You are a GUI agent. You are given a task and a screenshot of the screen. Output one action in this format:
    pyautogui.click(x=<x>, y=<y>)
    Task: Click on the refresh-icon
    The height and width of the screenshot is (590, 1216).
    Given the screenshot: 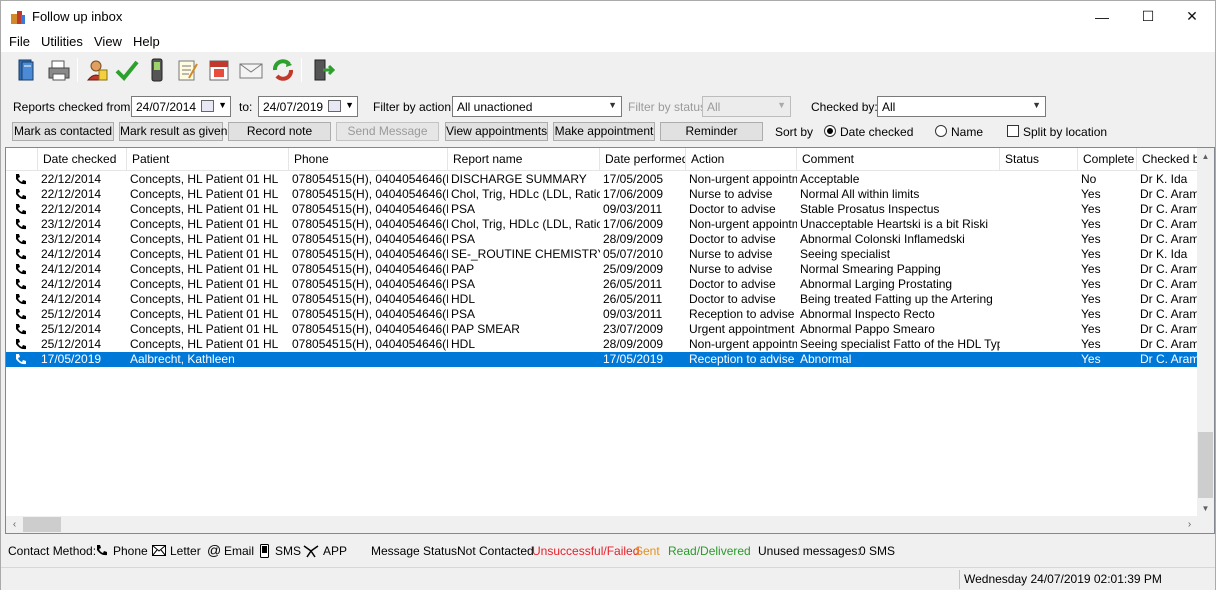 What is the action you would take?
    pyautogui.click(x=283, y=70)
    